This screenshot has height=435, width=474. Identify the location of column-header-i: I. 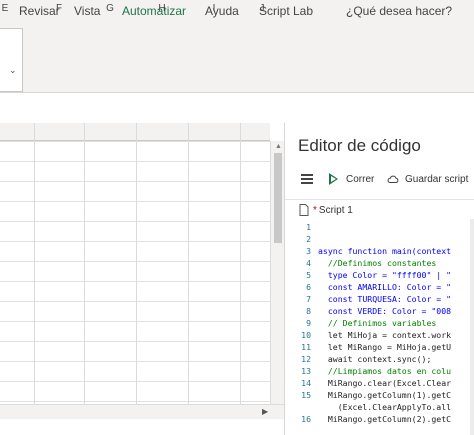
(214, 8).